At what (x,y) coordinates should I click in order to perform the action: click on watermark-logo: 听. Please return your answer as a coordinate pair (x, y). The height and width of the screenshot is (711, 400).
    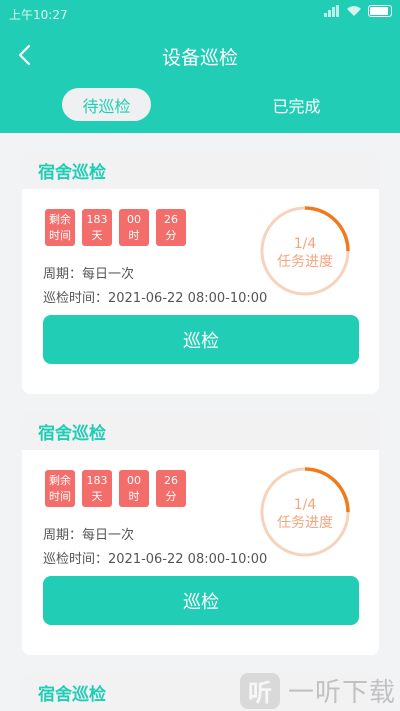
    Looking at the image, I should click on (260, 690).